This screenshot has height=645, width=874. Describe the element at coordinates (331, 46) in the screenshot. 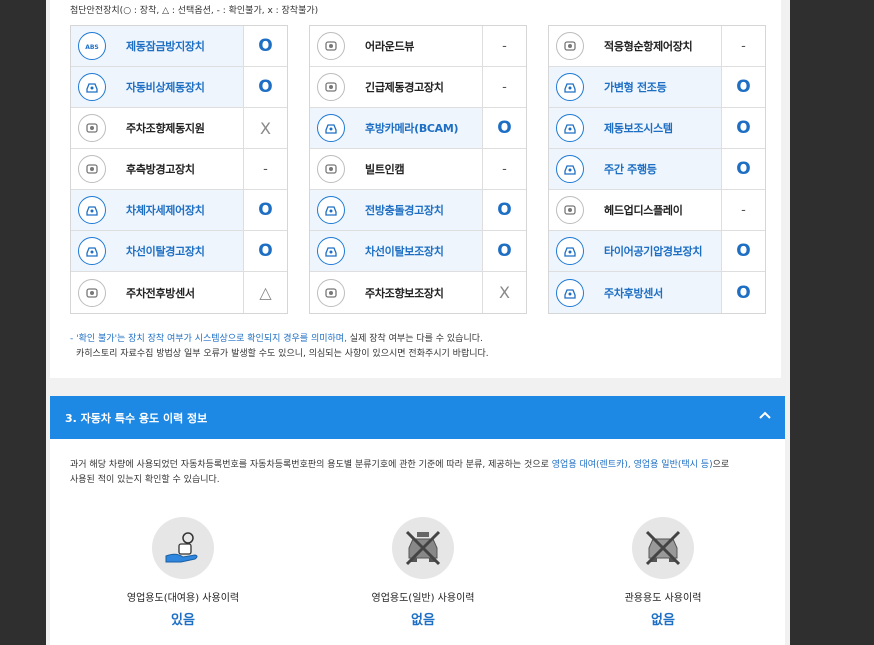

I see `around-view-icon` at that location.